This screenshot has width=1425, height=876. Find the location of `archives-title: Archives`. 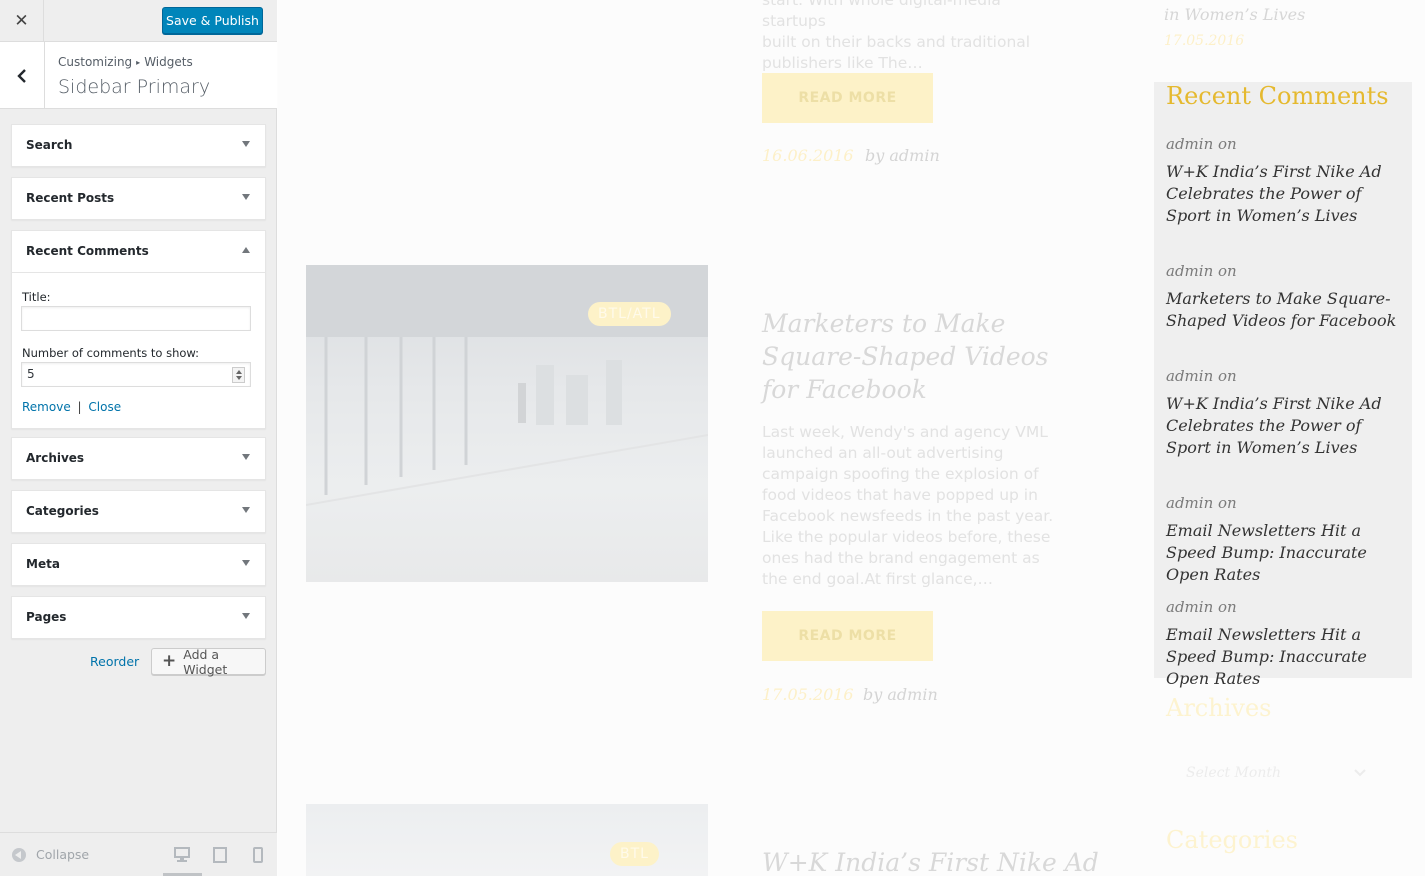

archives-title: Archives is located at coordinates (1219, 708).